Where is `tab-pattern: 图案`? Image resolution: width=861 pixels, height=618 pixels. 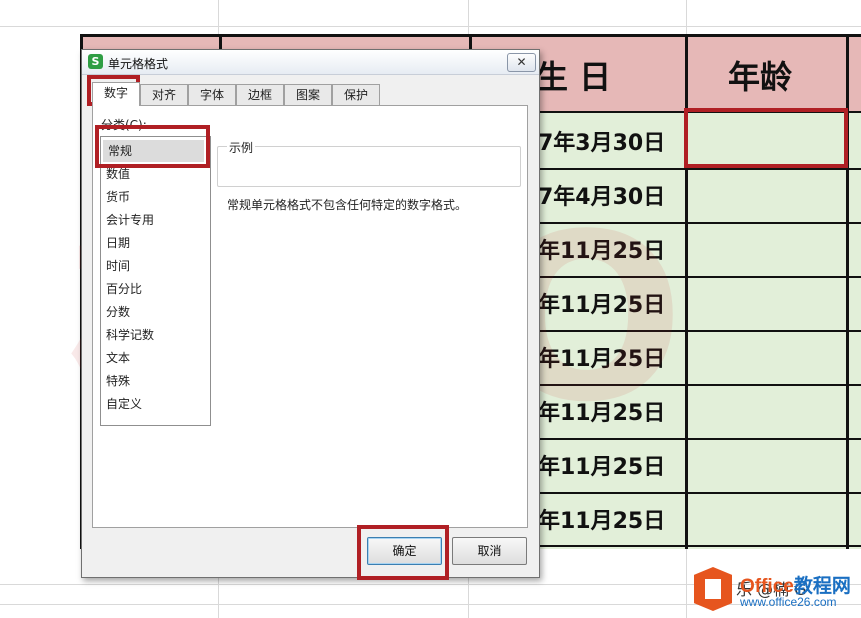
tab-pattern: 图案 is located at coordinates (308, 94).